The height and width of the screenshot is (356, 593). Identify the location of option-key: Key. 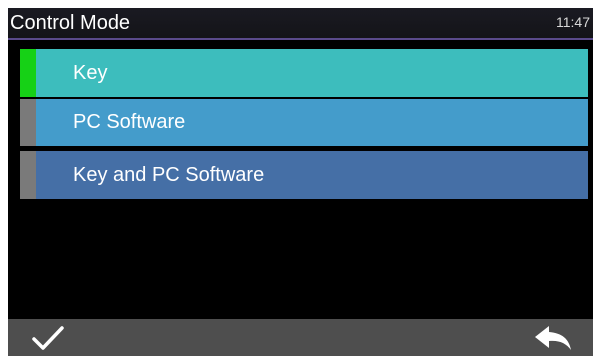
(304, 73).